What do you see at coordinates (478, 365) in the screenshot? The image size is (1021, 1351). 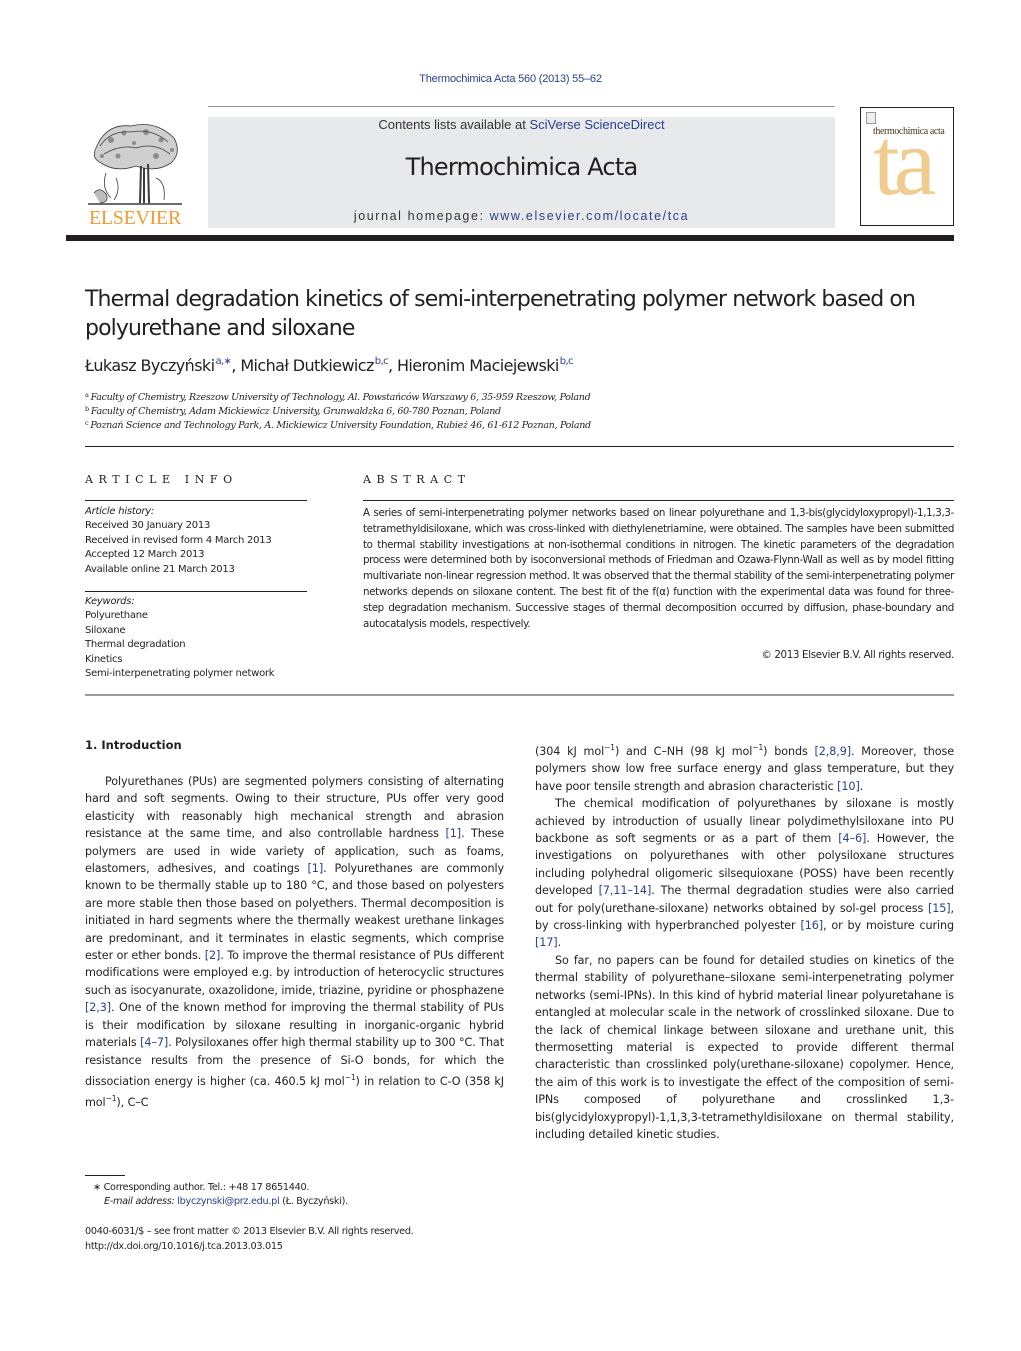 I see `author-name: Hieronim Maciejewski` at bounding box center [478, 365].